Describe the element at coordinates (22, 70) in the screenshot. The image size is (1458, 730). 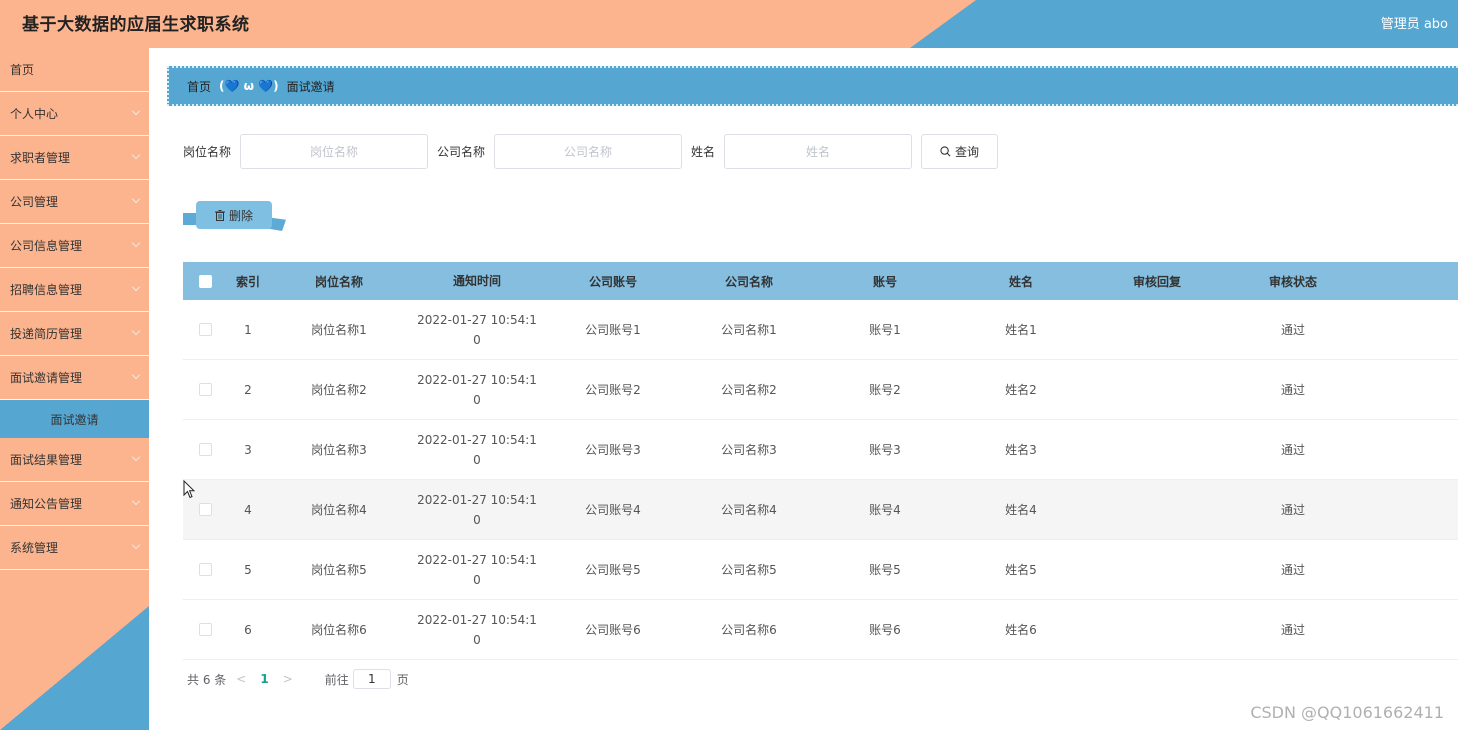
I see `sidebar-item-label: 首页` at that location.